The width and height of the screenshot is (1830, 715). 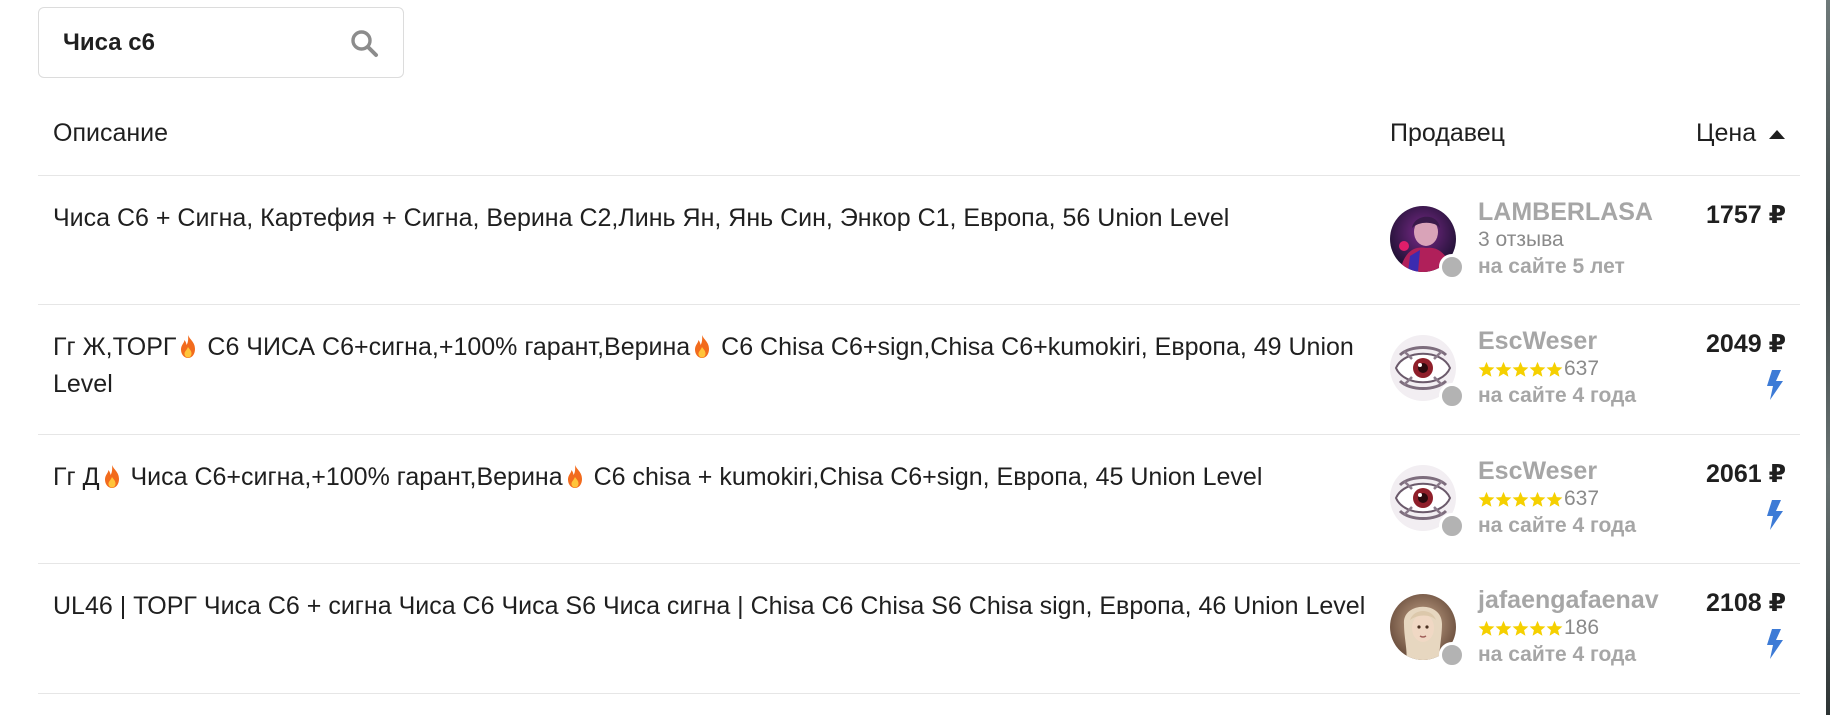 What do you see at coordinates (1568, 600) in the screenshot?
I see `seller-name: jafaengafaenav` at bounding box center [1568, 600].